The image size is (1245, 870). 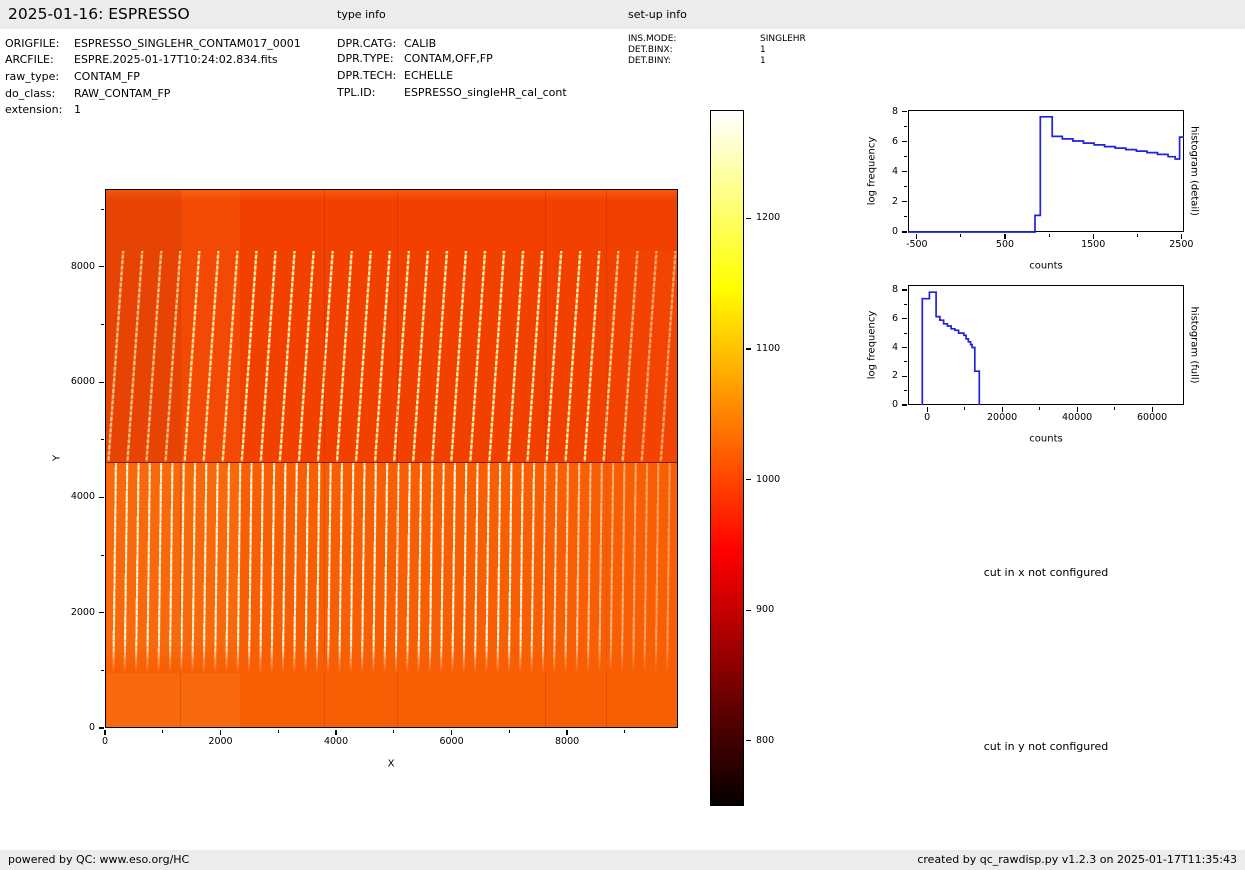 What do you see at coordinates (361, 14) in the screenshot?
I see `type-info-heading: type info` at bounding box center [361, 14].